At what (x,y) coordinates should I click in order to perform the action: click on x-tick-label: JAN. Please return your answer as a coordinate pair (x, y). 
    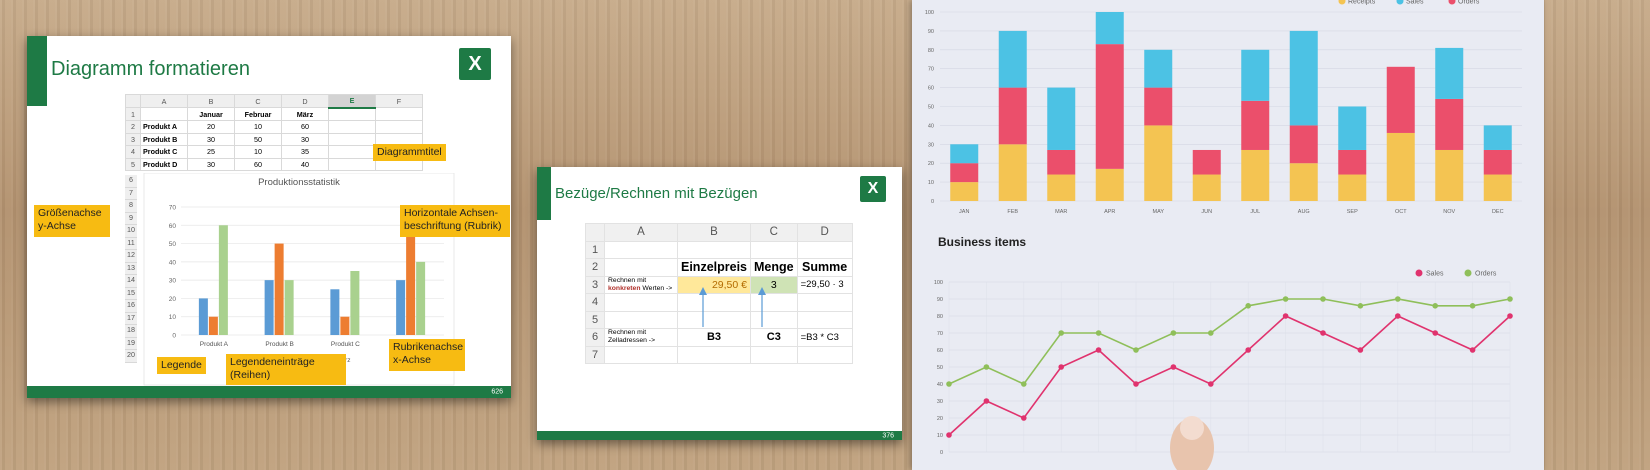
    Looking at the image, I should click on (964, 212).